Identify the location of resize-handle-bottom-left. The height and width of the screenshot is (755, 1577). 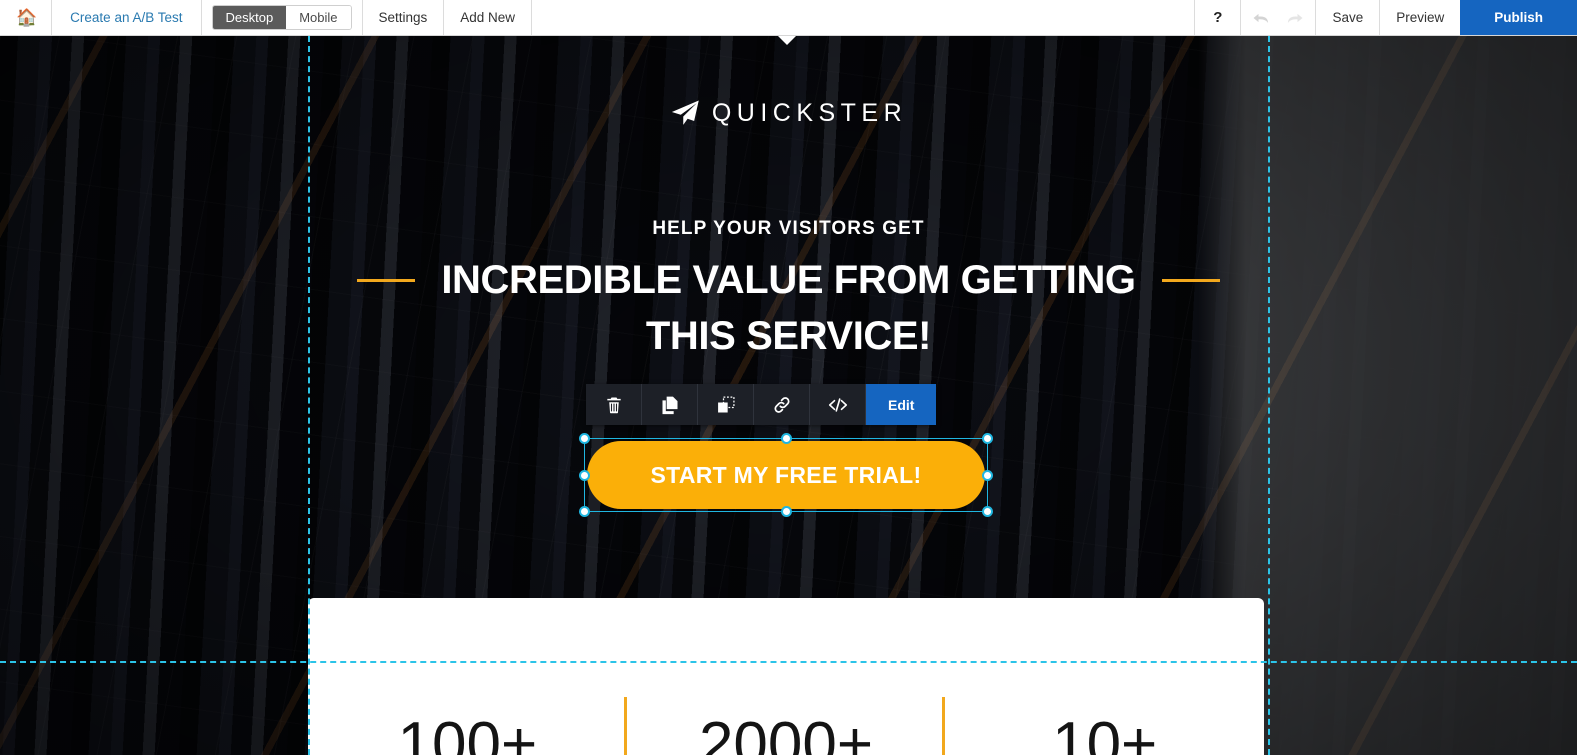
(584, 511).